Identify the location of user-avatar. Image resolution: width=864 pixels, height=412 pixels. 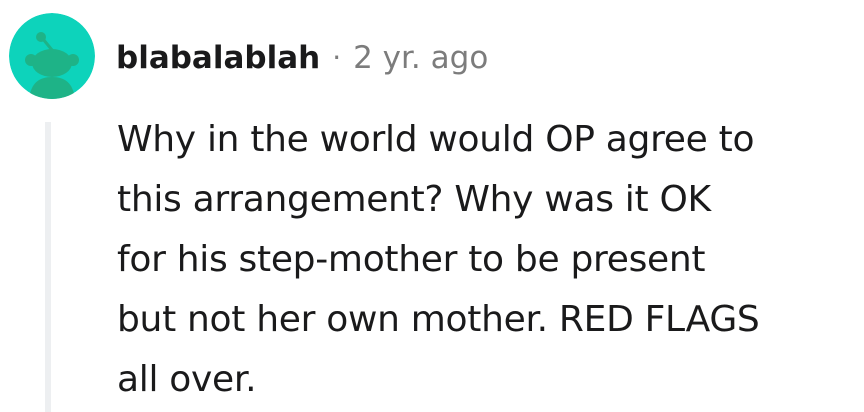
(52, 56).